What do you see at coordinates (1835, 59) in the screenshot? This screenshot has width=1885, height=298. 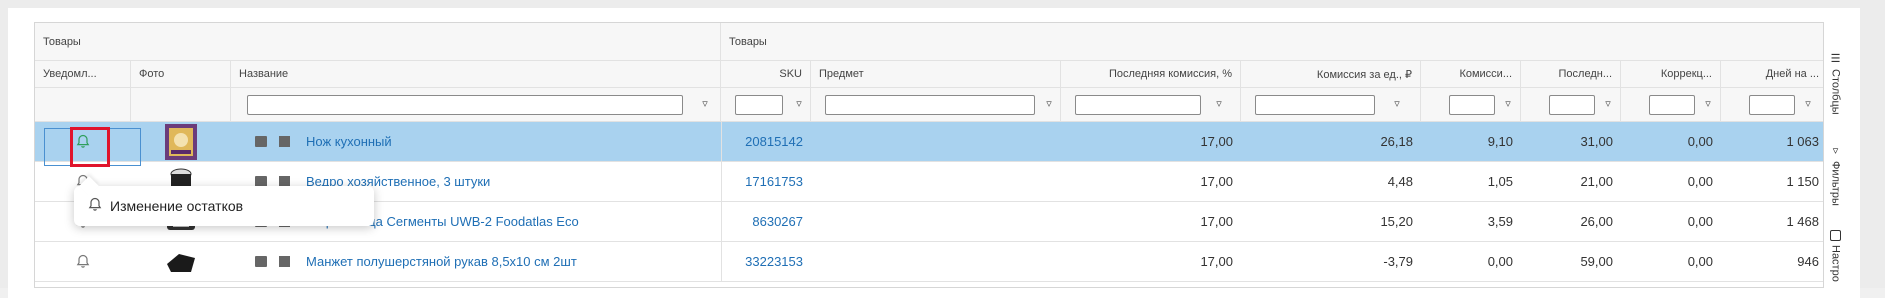 I see `columns-icon: ☰` at bounding box center [1835, 59].